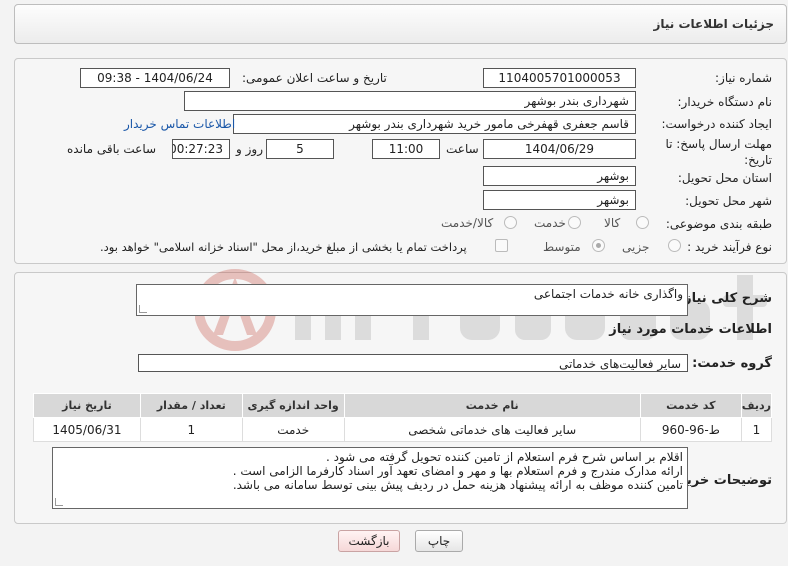 This screenshot has height=566, width=788. I want to click on col-date-header: تاریخ نیاز, so click(87, 405).